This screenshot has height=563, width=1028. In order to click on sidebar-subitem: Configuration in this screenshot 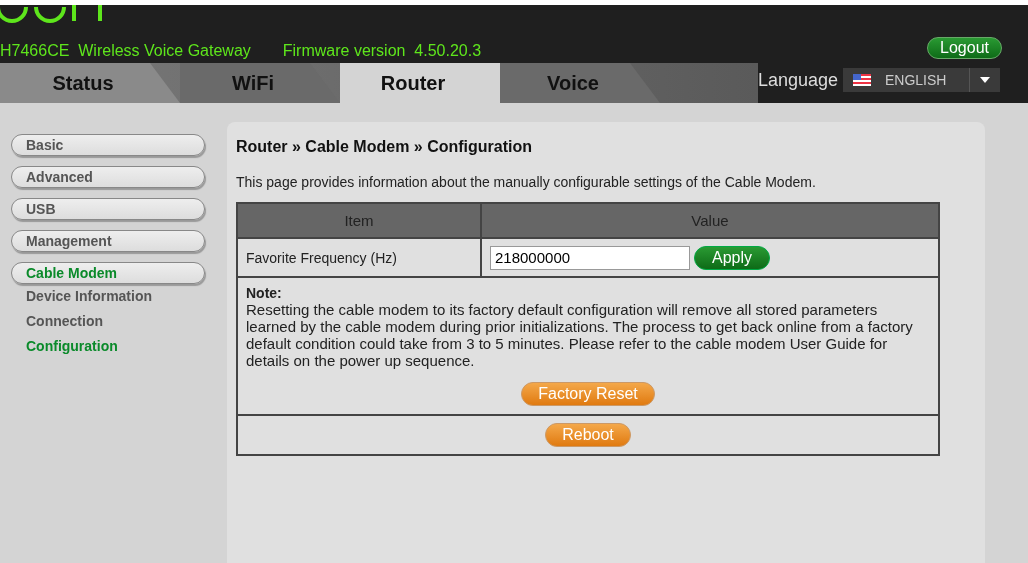, I will do `click(114, 346)`.